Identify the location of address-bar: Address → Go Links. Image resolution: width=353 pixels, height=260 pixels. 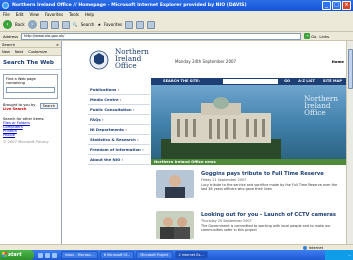
(176, 36).